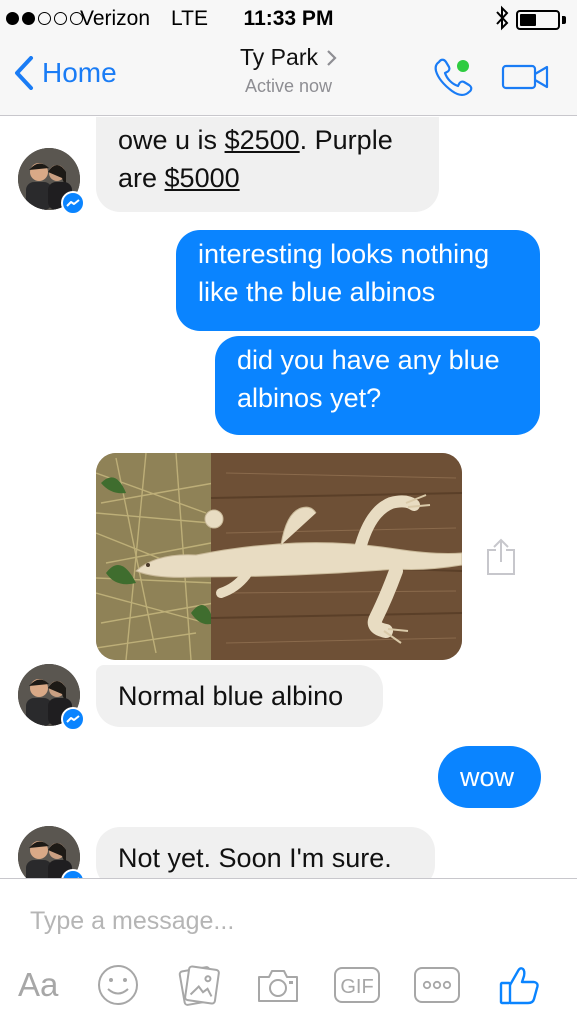  Describe the element at coordinates (453, 77) in the screenshot. I see `phone-icon` at that location.